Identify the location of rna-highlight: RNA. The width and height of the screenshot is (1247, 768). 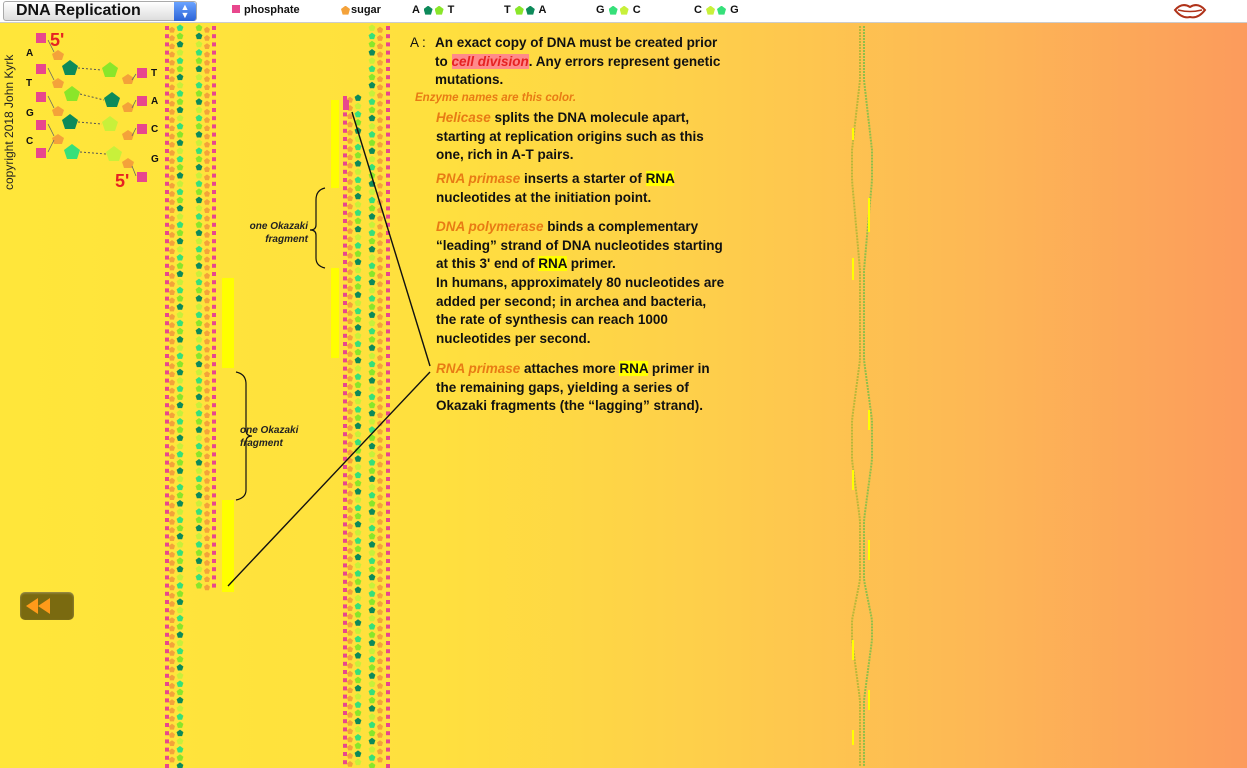
(552, 263).